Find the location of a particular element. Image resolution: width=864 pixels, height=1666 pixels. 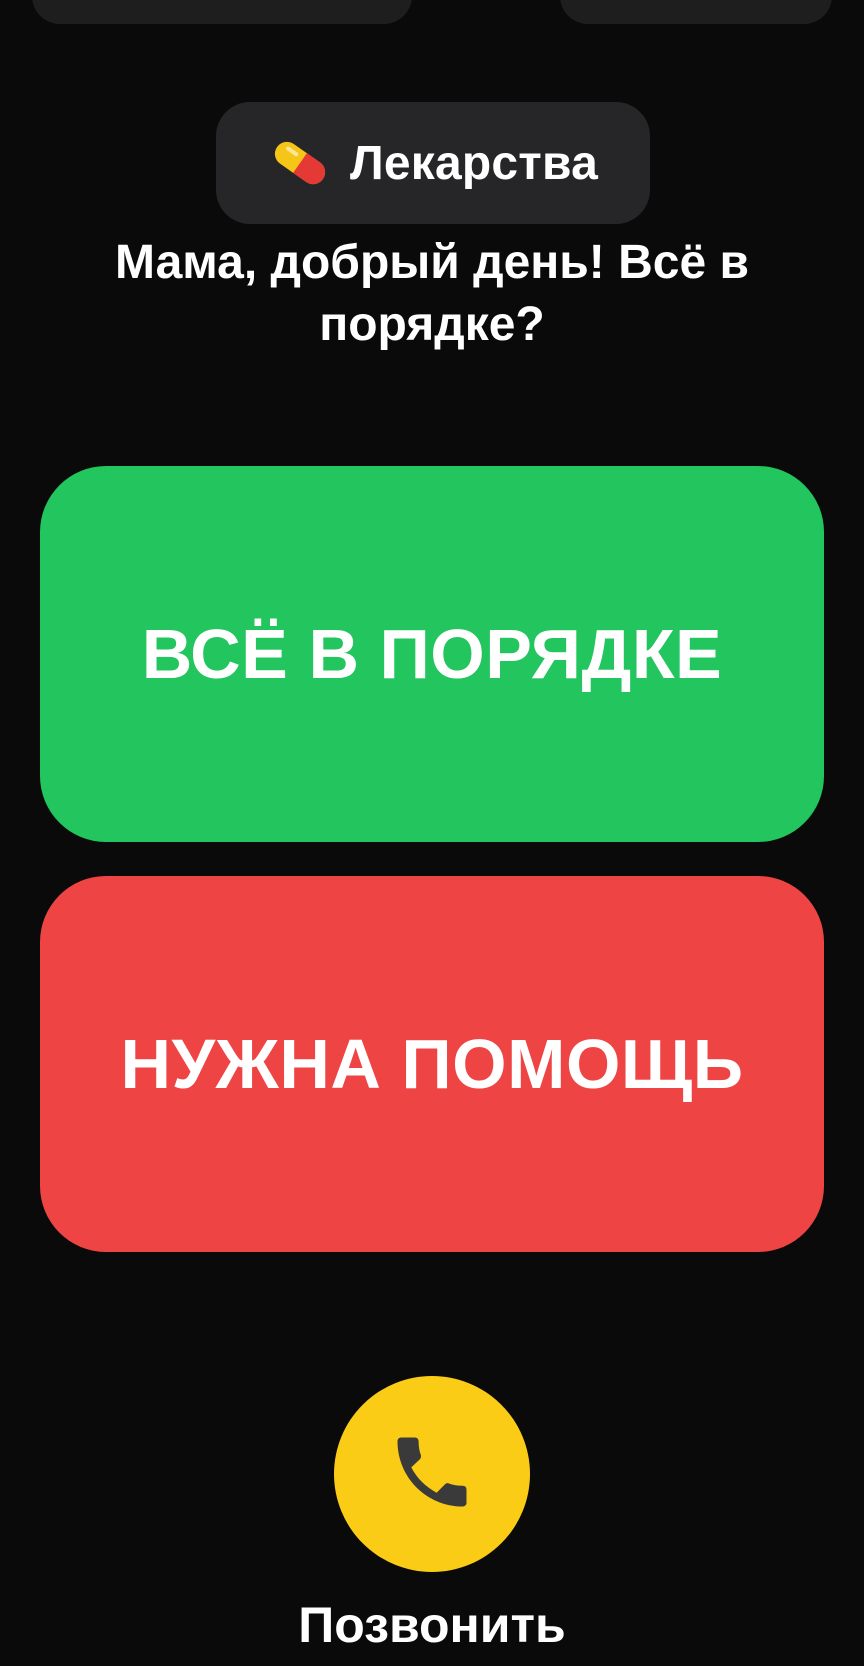

pill-icon is located at coordinates (300, 163).